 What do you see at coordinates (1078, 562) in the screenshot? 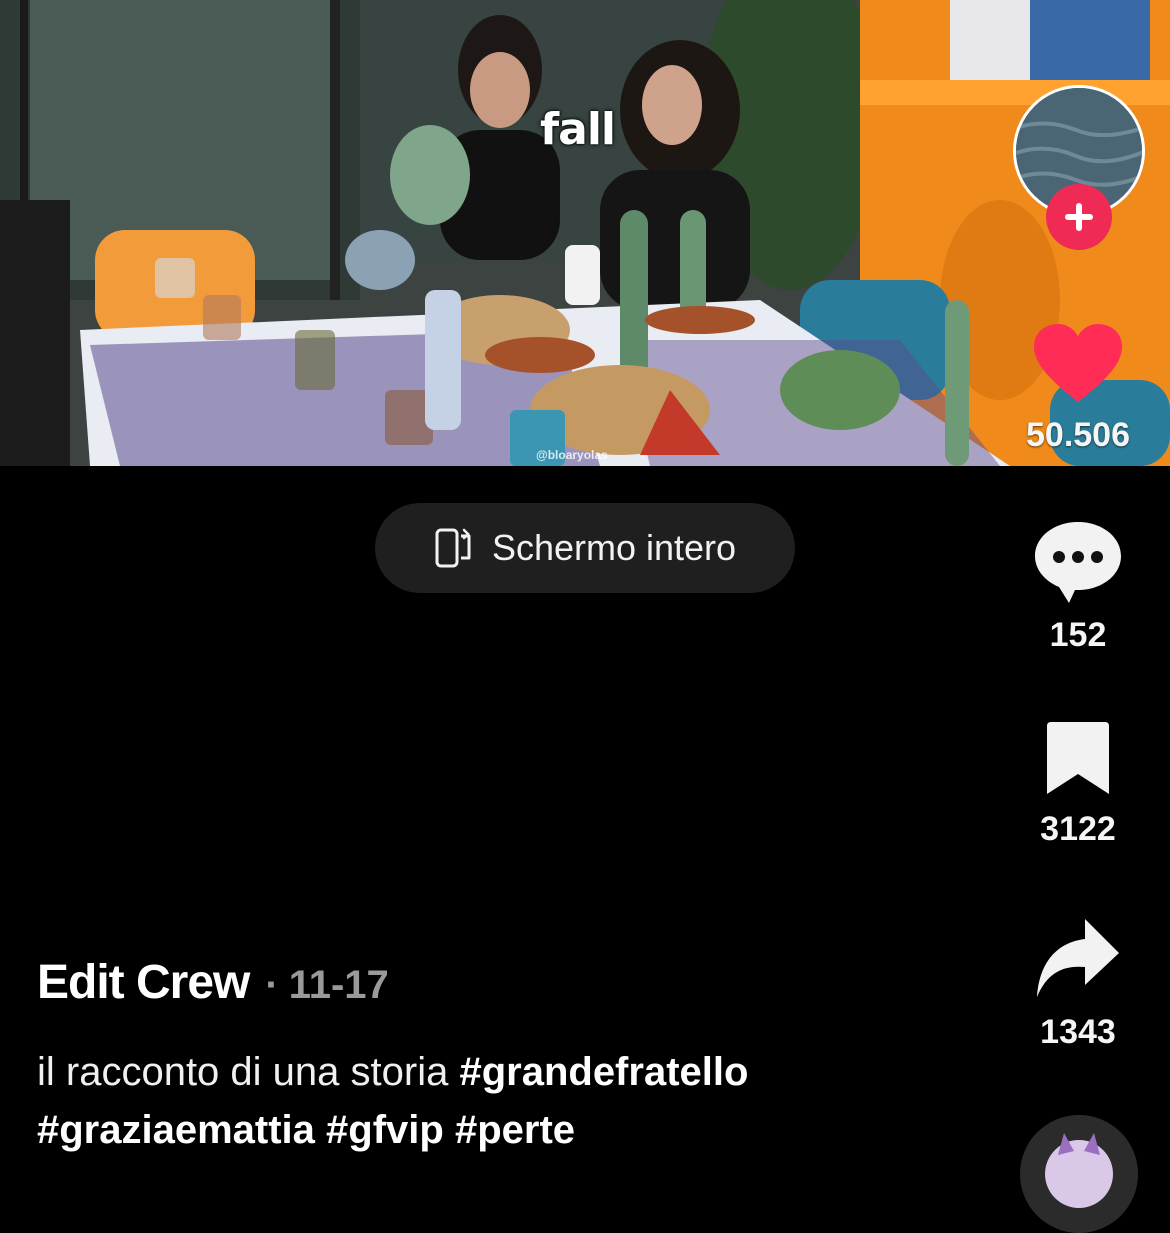
I see `comment-bubble-icon` at bounding box center [1078, 562].